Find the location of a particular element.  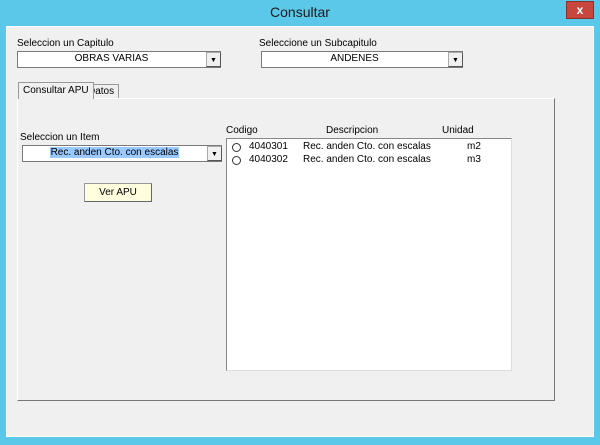

list-item: 4040302 Rec. anden Cto. con escalas m3 is located at coordinates (369, 160).